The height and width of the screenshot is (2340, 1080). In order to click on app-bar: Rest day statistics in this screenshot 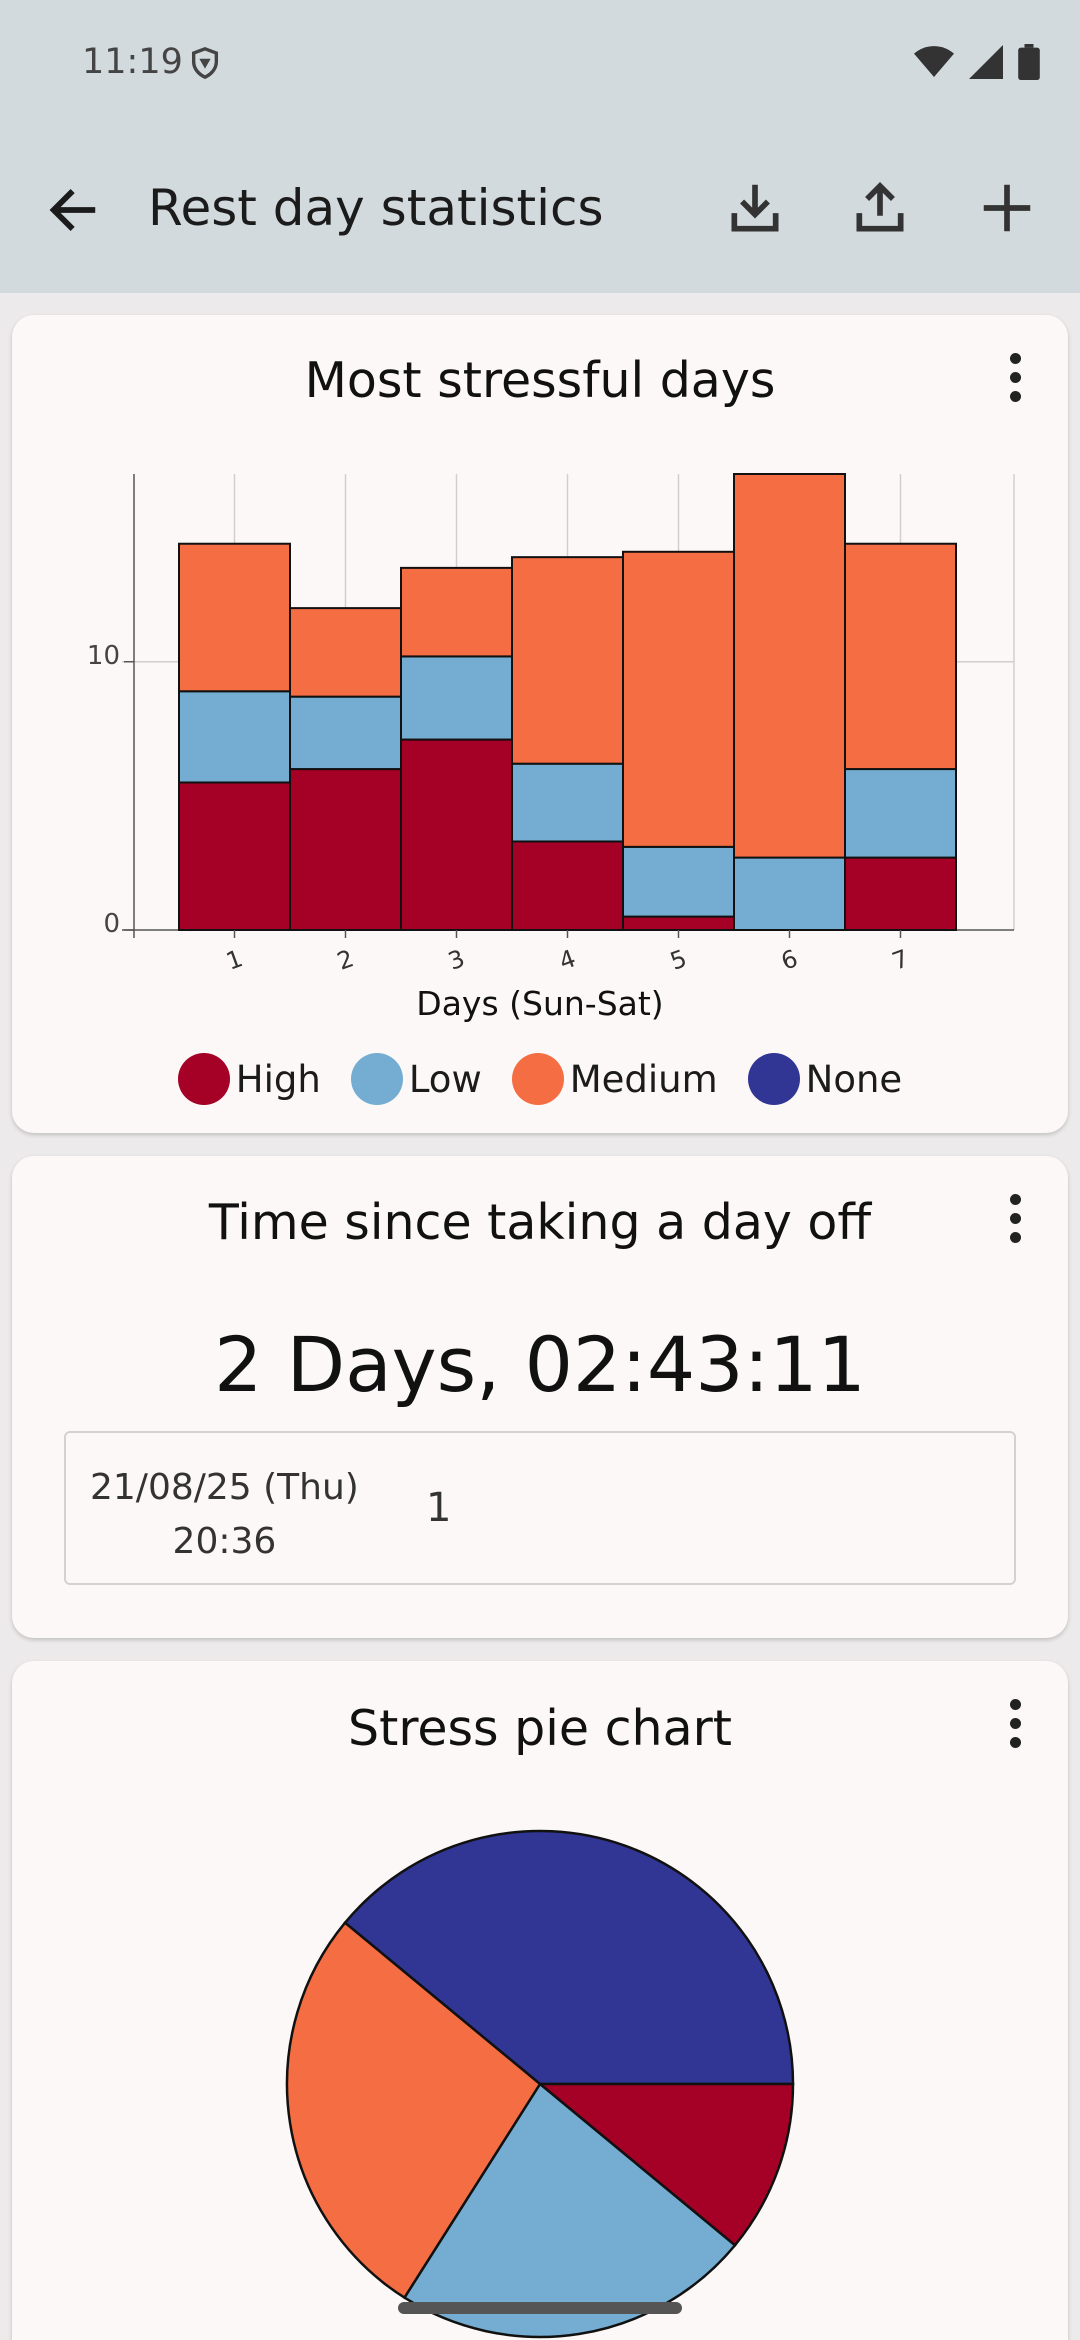, I will do `click(540, 209)`.